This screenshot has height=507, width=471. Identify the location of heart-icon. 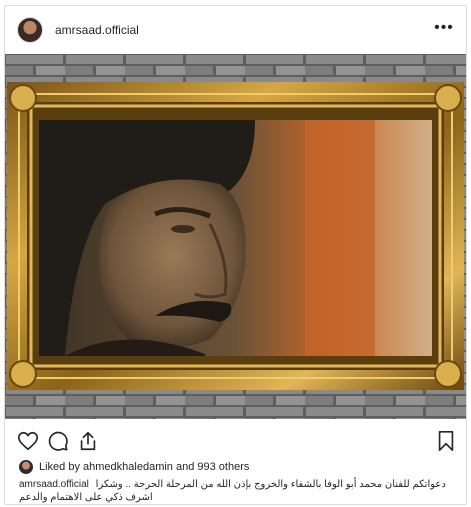
(28, 441).